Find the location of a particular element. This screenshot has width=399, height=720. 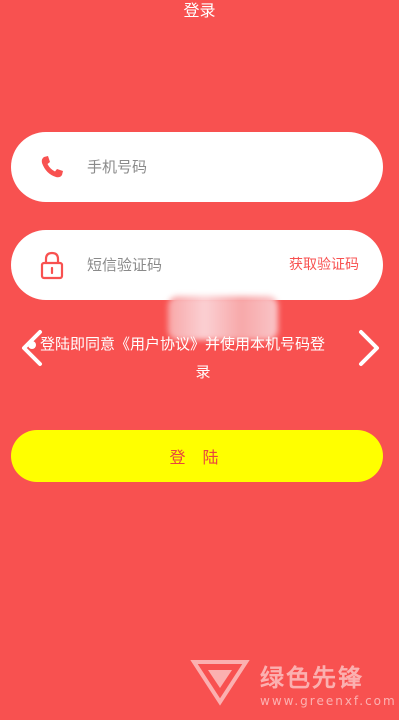

sms-code-field: 获取验证码 is located at coordinates (197, 265).